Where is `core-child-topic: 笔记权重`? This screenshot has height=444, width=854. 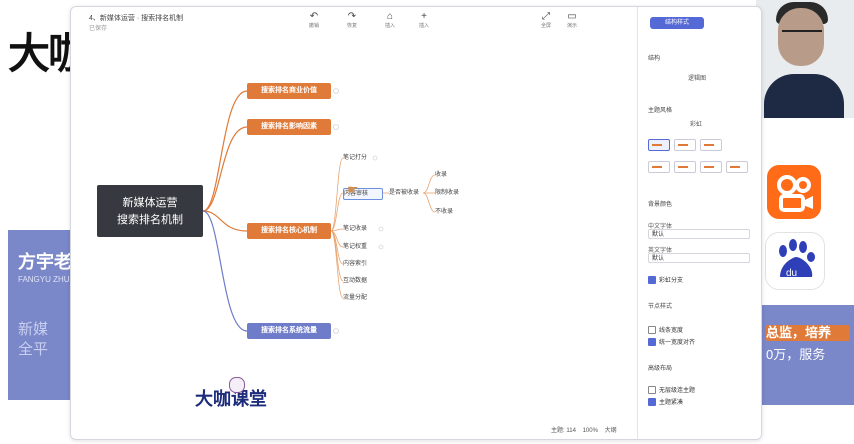 core-child-topic: 笔记权重 is located at coordinates (361, 247).